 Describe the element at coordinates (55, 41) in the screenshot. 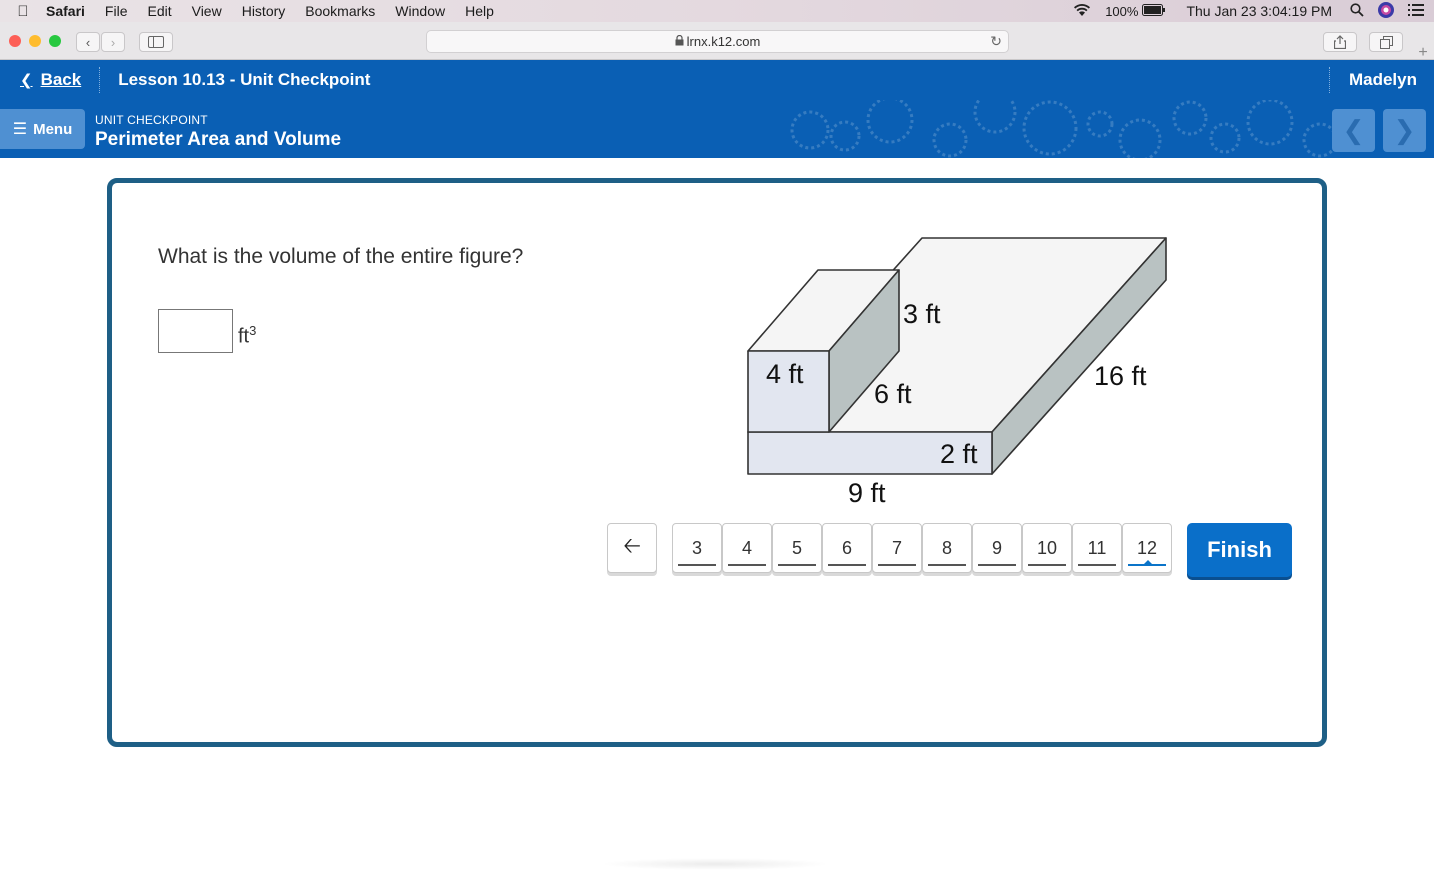

I see `zoom-window-icon` at that location.